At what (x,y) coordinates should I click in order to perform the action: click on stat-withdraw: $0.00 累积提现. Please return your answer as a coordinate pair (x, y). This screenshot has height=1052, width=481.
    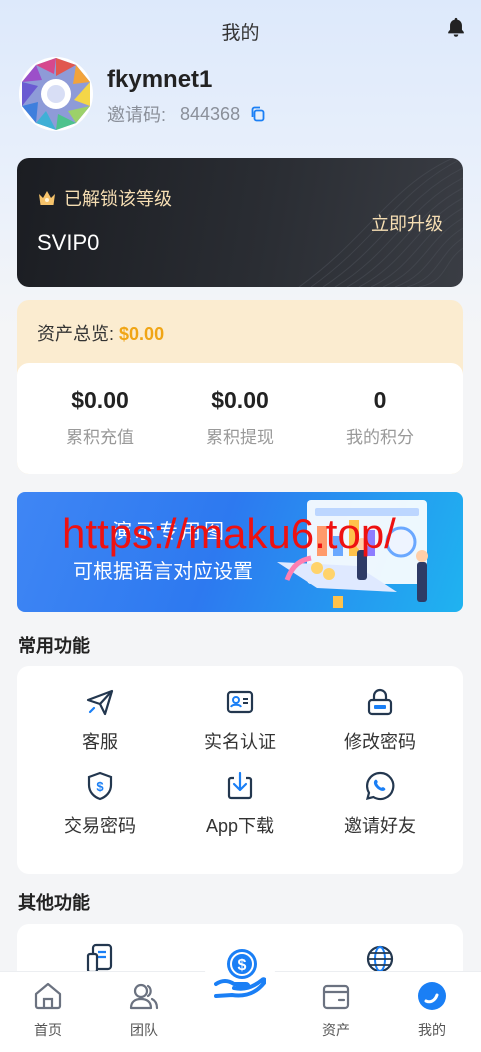
    Looking at the image, I should click on (240, 417).